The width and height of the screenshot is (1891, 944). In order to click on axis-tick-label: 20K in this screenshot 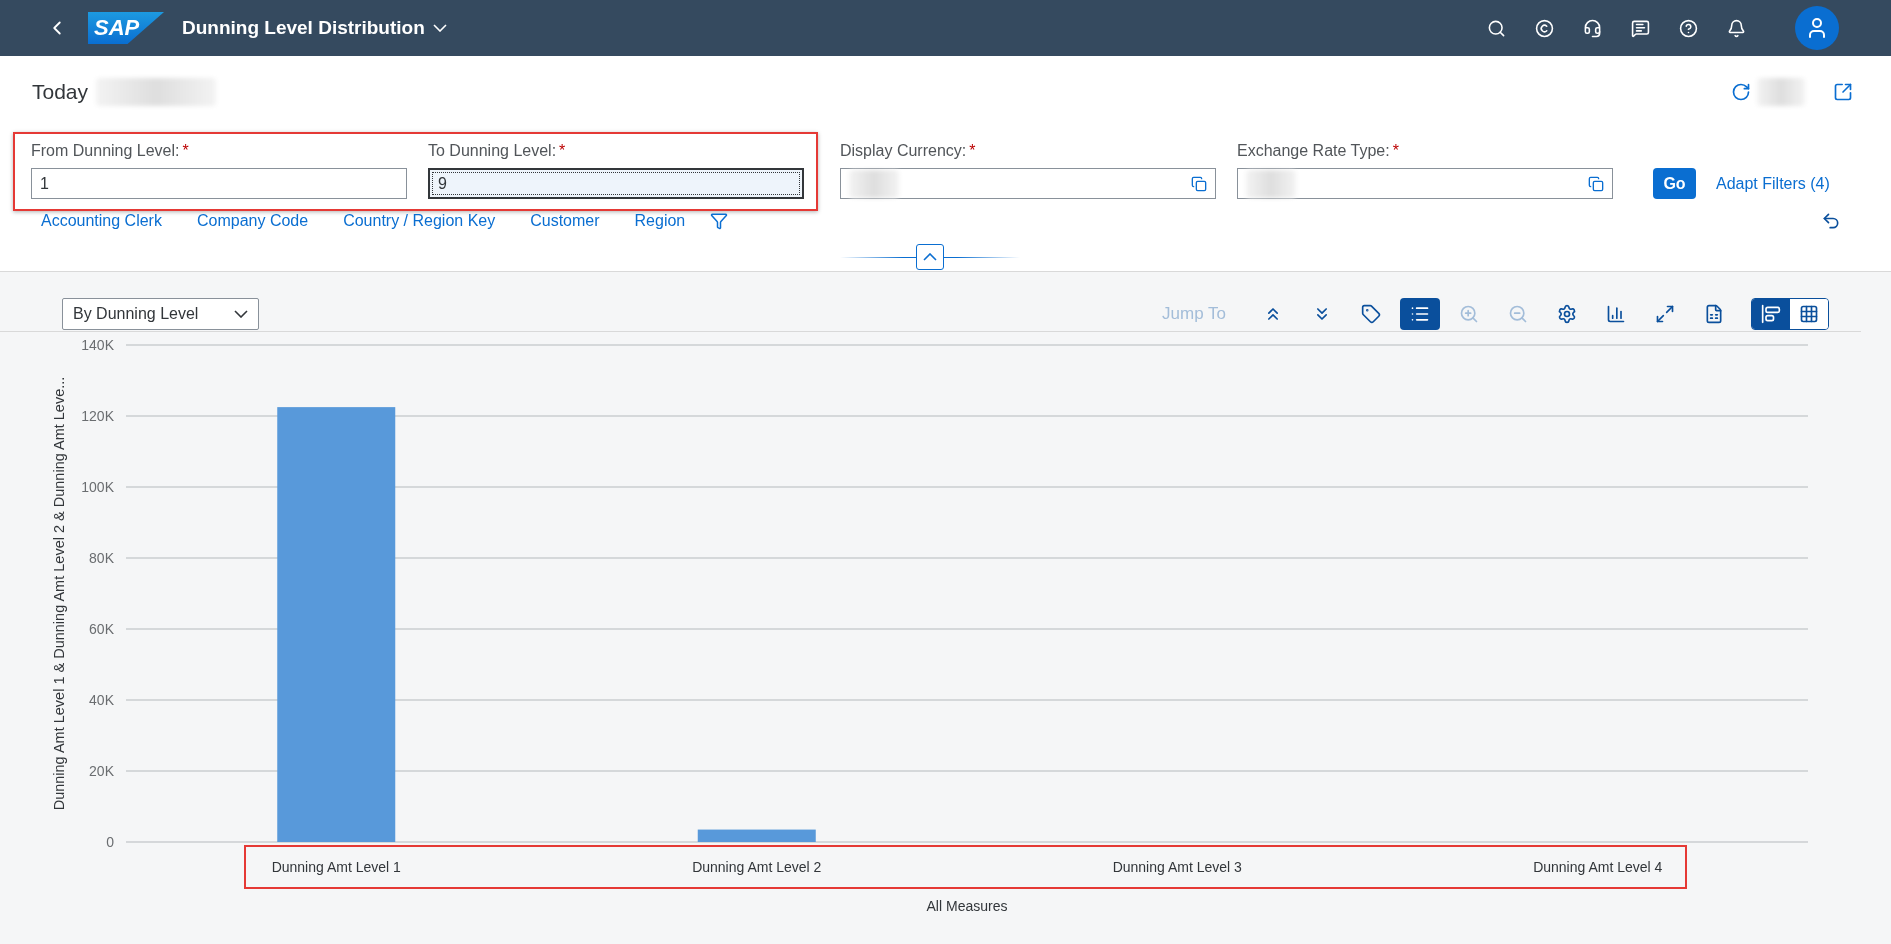, I will do `click(101, 771)`.